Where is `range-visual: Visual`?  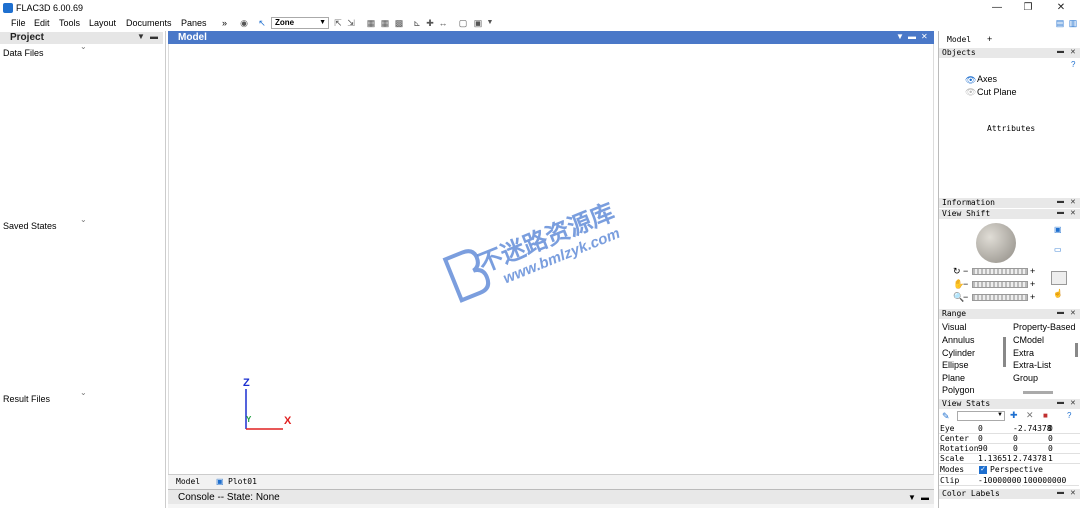
range-visual: Visual is located at coordinates (954, 327).